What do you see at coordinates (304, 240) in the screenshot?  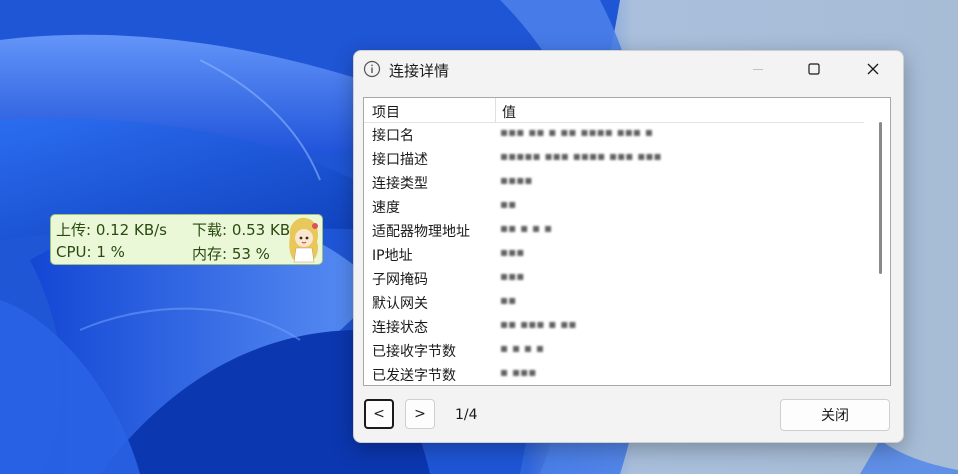 I see `mascot-character-icon` at bounding box center [304, 240].